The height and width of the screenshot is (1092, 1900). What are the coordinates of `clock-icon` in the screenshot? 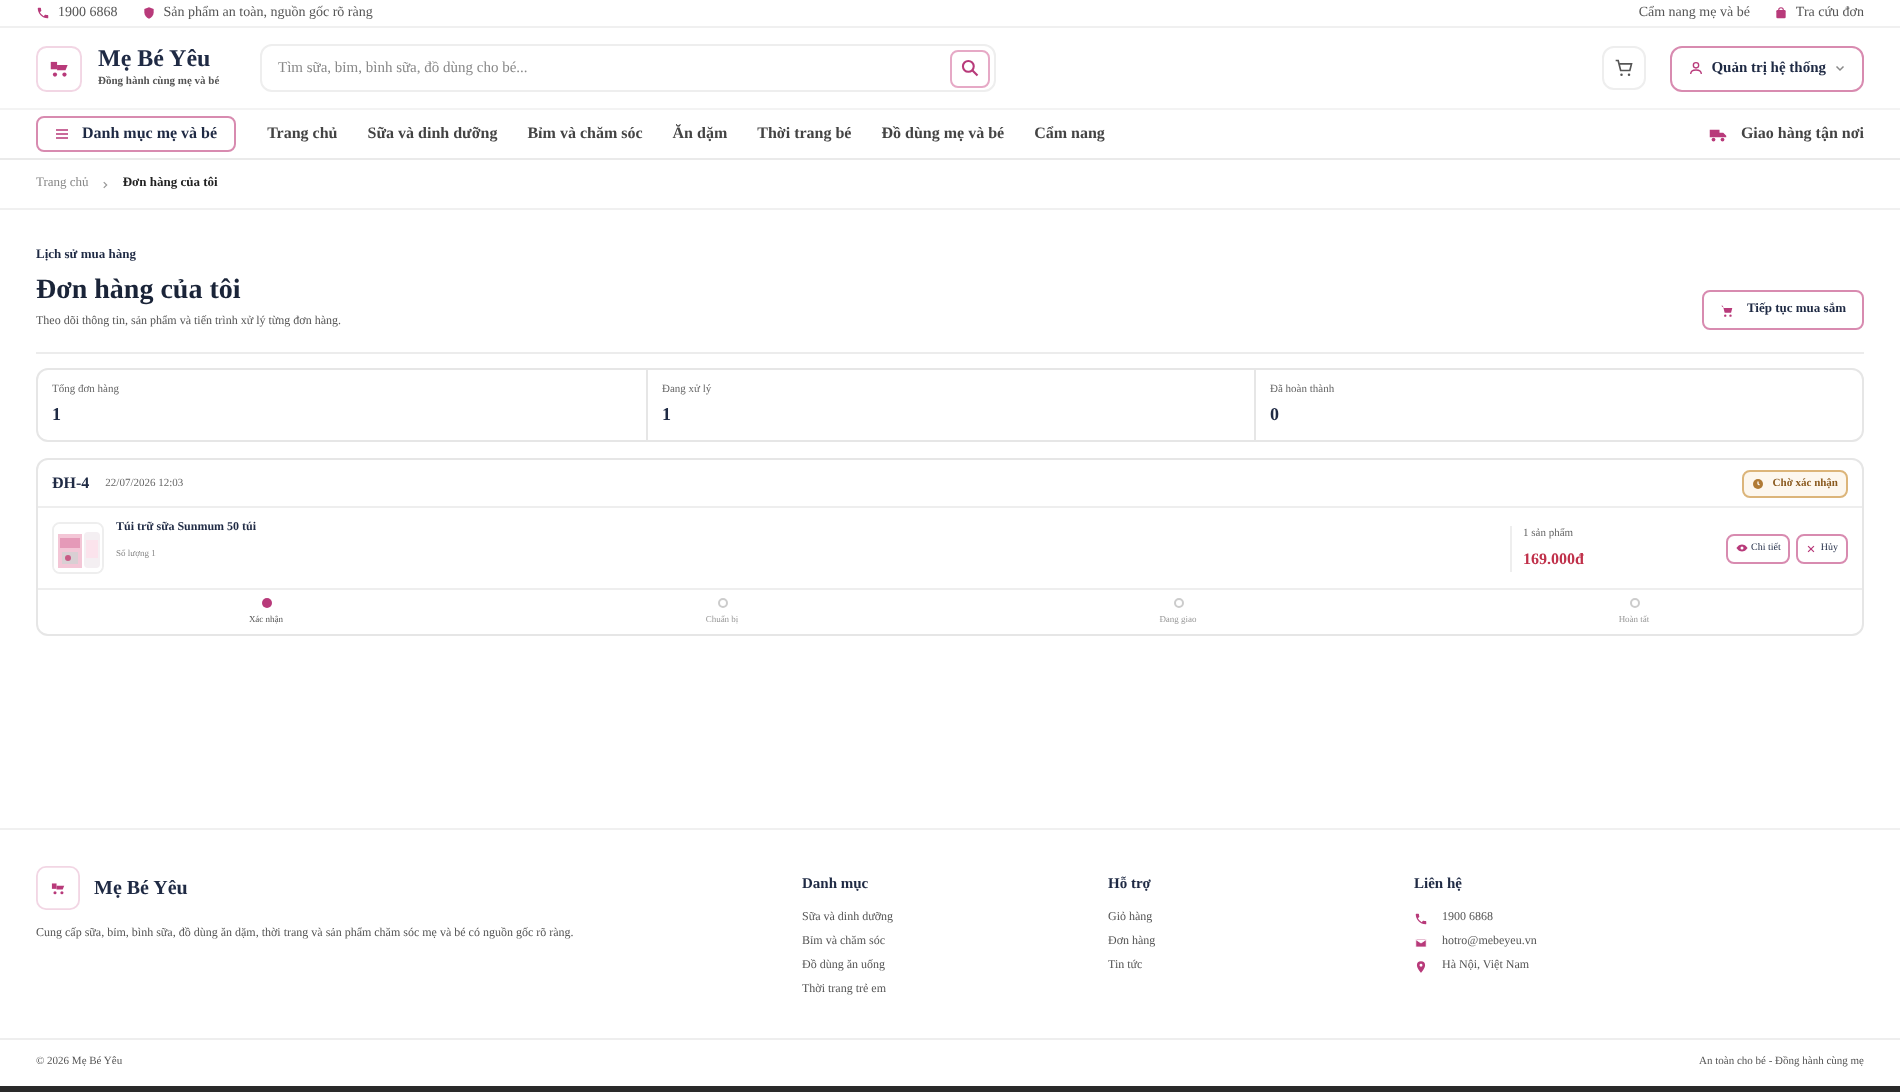 It's located at (1758, 483).